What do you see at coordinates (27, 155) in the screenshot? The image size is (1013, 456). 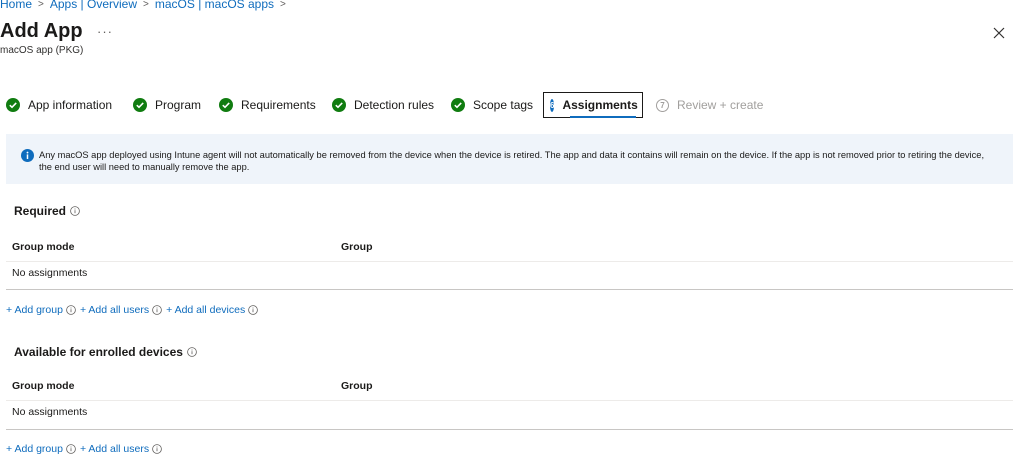 I see `info-icon` at bounding box center [27, 155].